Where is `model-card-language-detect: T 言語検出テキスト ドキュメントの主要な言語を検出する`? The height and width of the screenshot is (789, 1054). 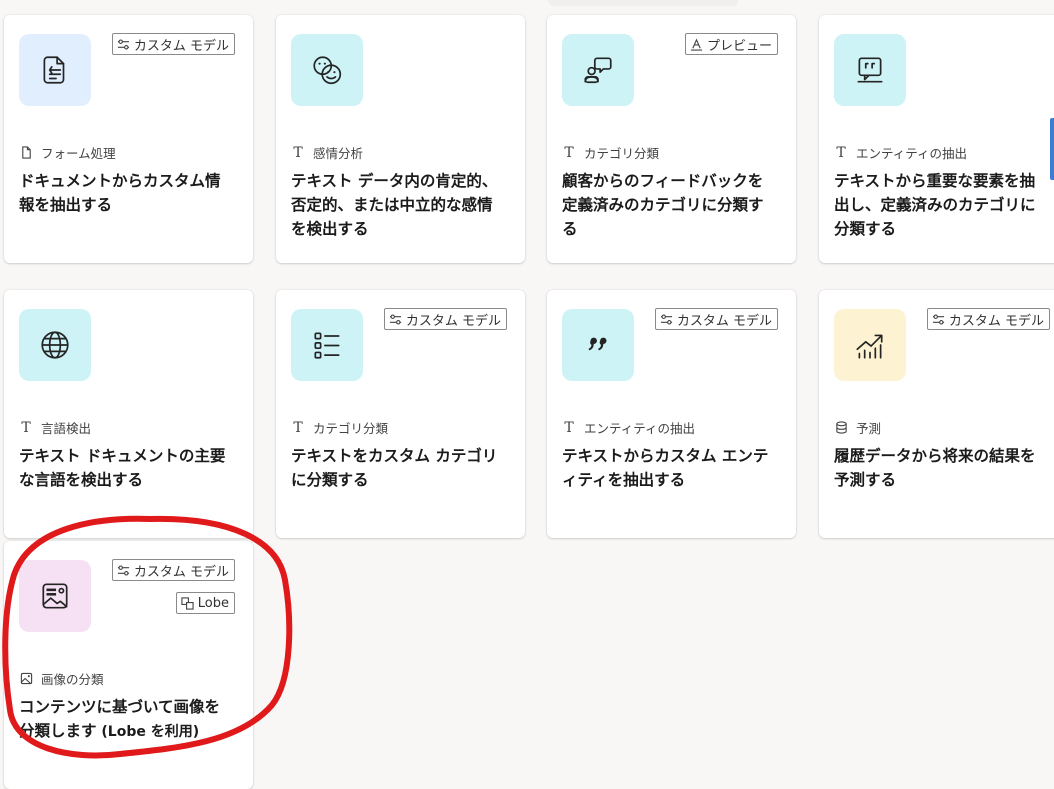 model-card-language-detect: T 言語検出テキスト ドキュメントの主要な言語を検出する is located at coordinates (128, 414).